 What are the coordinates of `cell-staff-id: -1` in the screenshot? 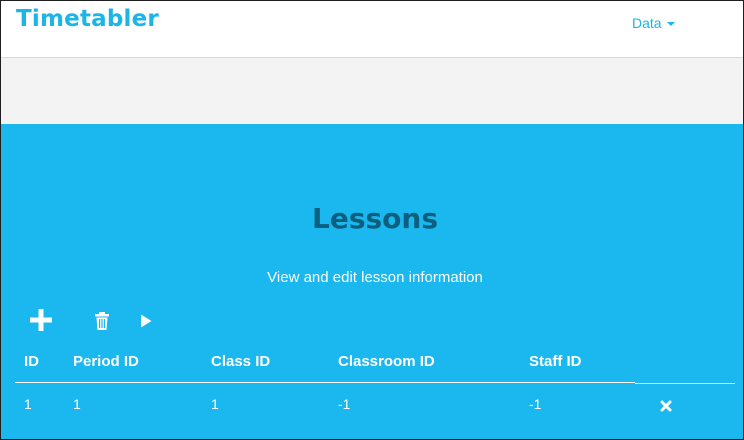 It's located at (535, 404).